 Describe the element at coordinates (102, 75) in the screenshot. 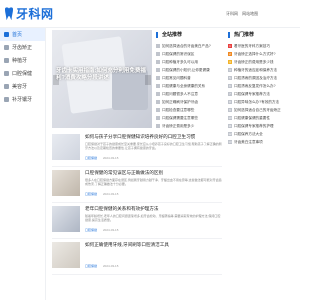

I see `carousel-title: 牙齿卡实用指南:如何充分利用免费福利?消费攻略分段讲述` at that location.